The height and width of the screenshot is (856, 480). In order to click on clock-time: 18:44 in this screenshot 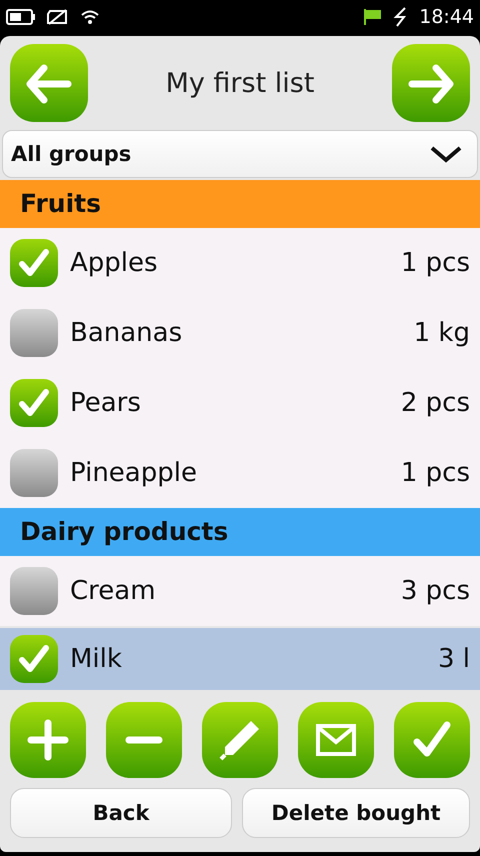, I will do `click(446, 17)`.